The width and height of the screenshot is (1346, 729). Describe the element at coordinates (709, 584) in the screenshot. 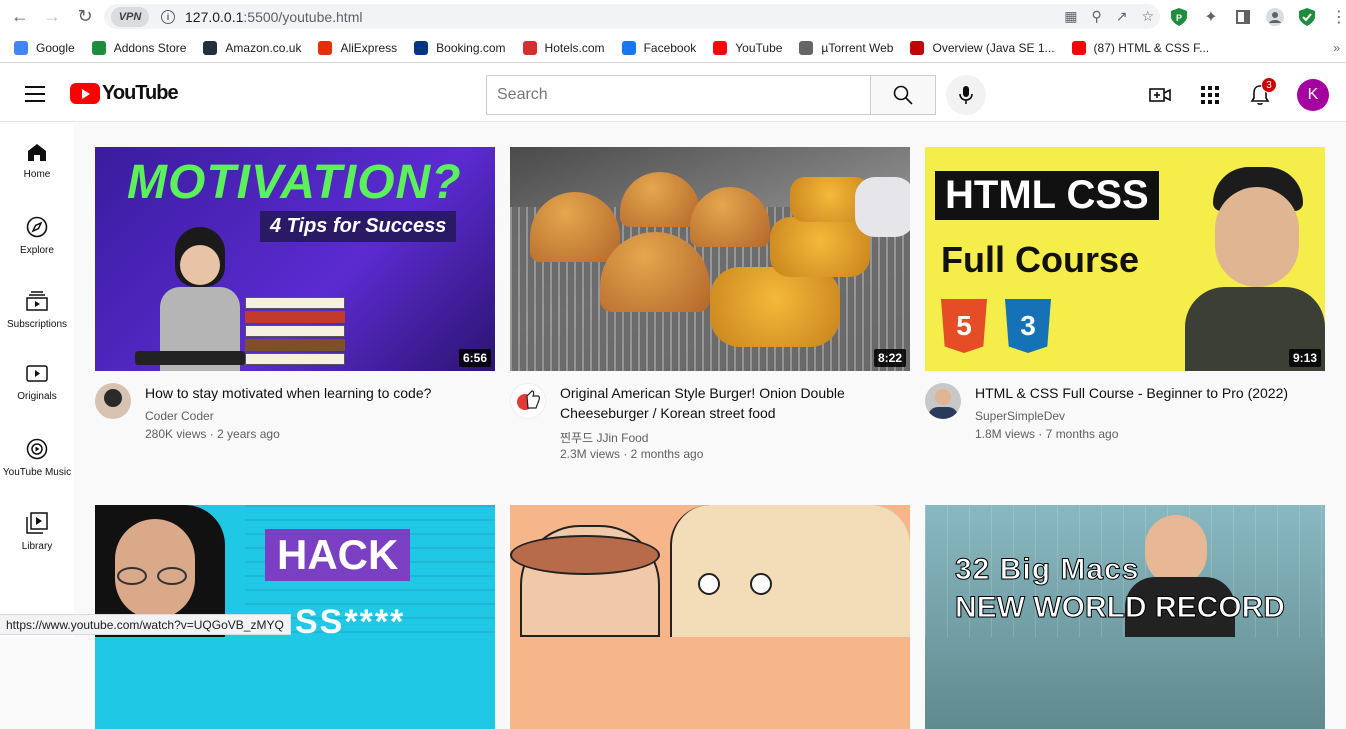

I see `thumbnail-cartoon-eye` at that location.